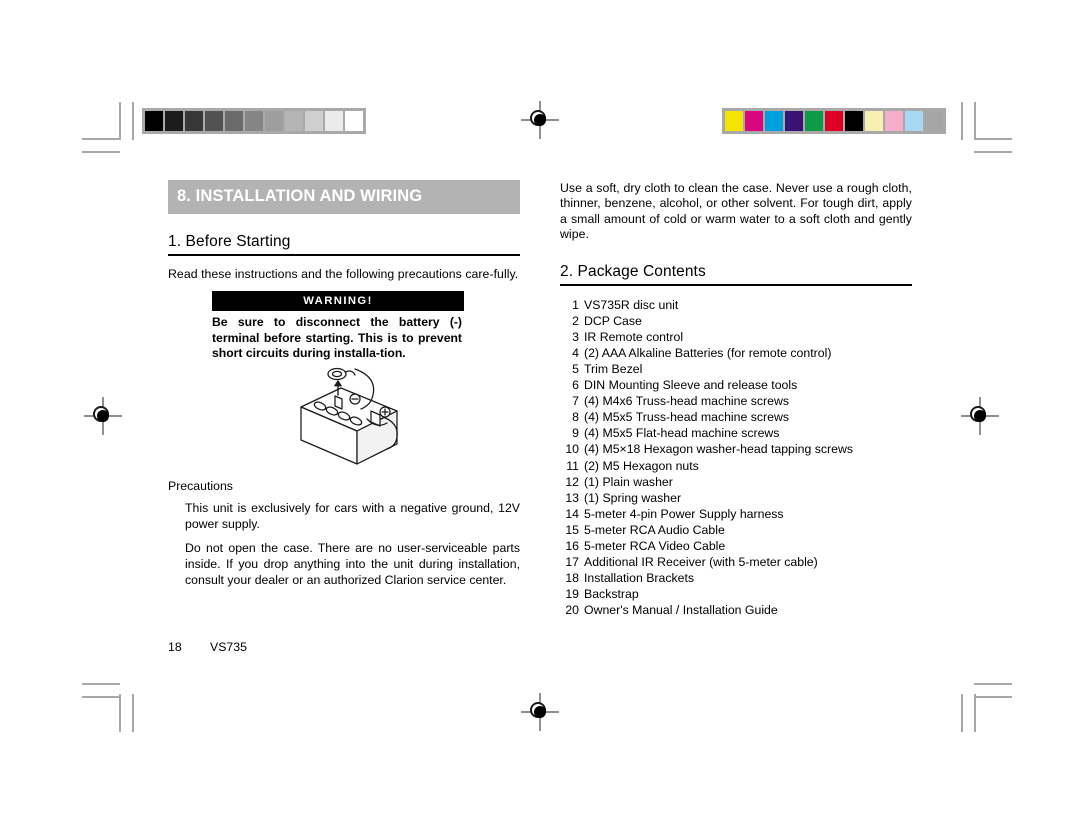  Describe the element at coordinates (736, 369) in the screenshot. I see `package-item: 5 Trim Bezel` at that location.